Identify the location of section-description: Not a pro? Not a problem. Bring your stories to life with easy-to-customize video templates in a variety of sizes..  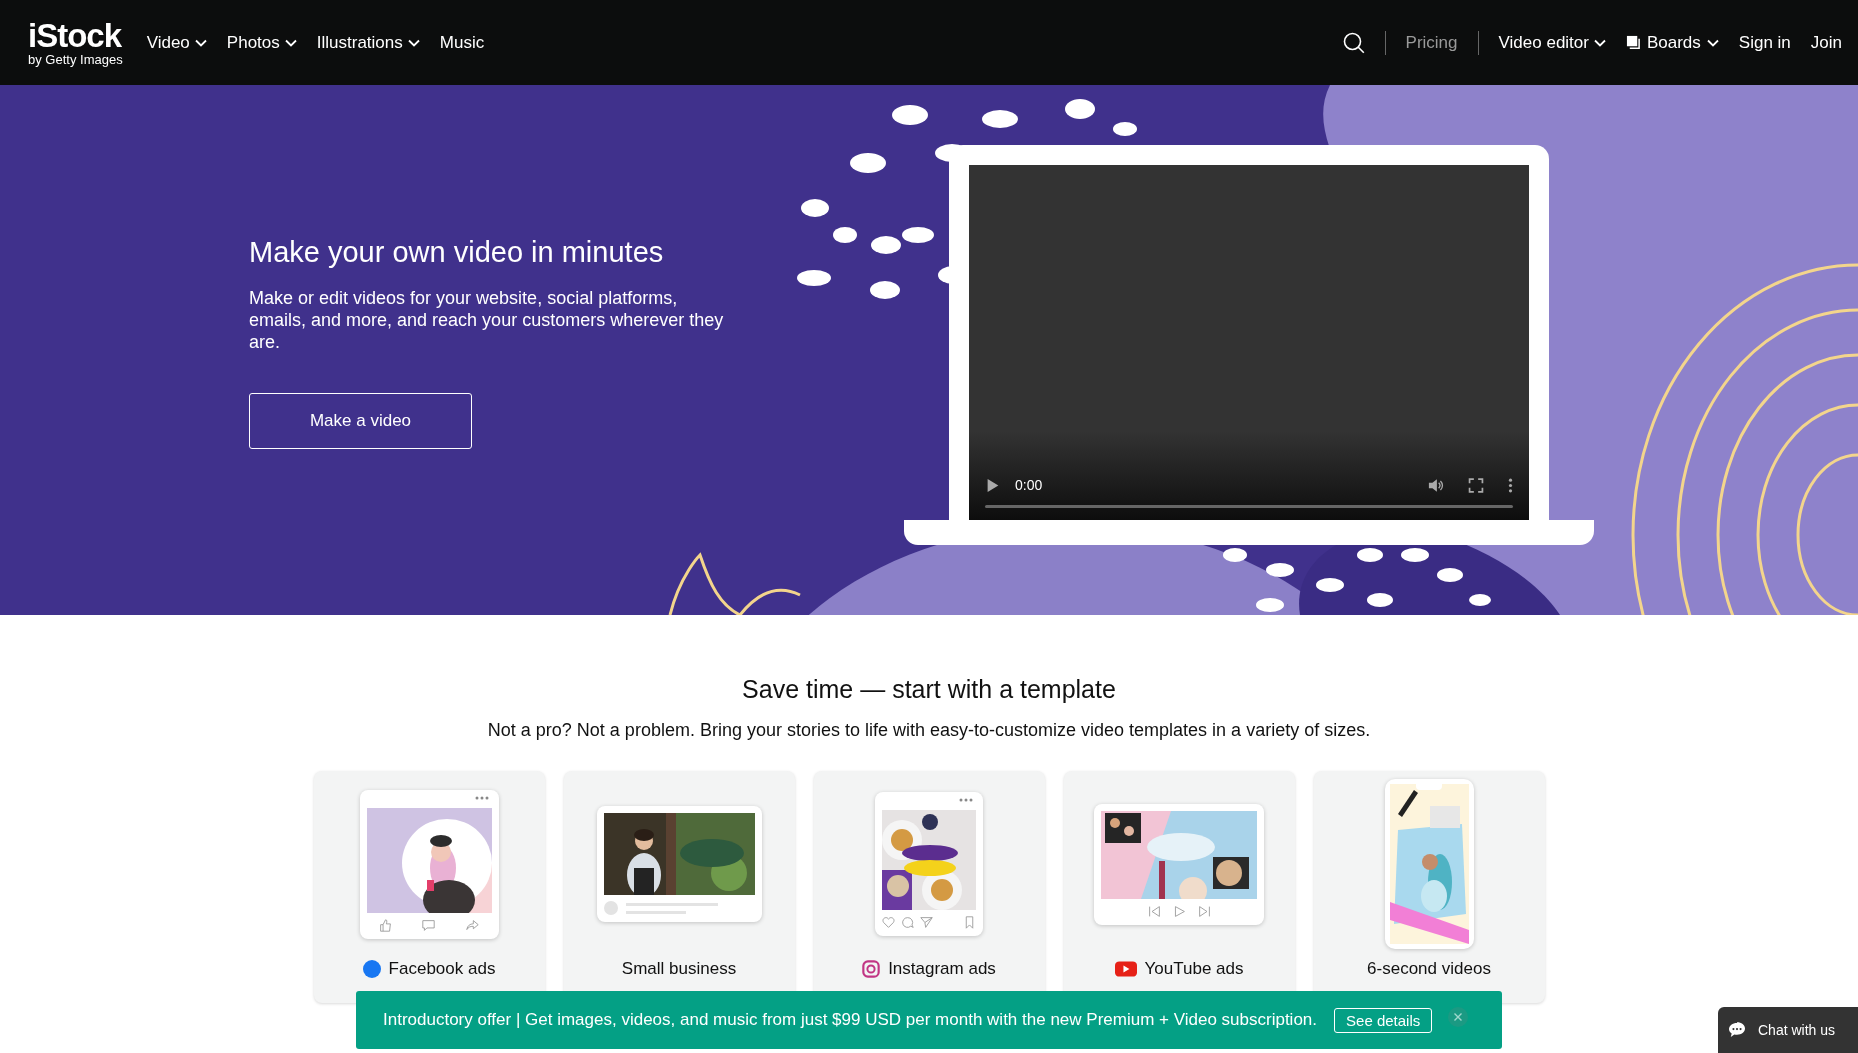
(929, 730).